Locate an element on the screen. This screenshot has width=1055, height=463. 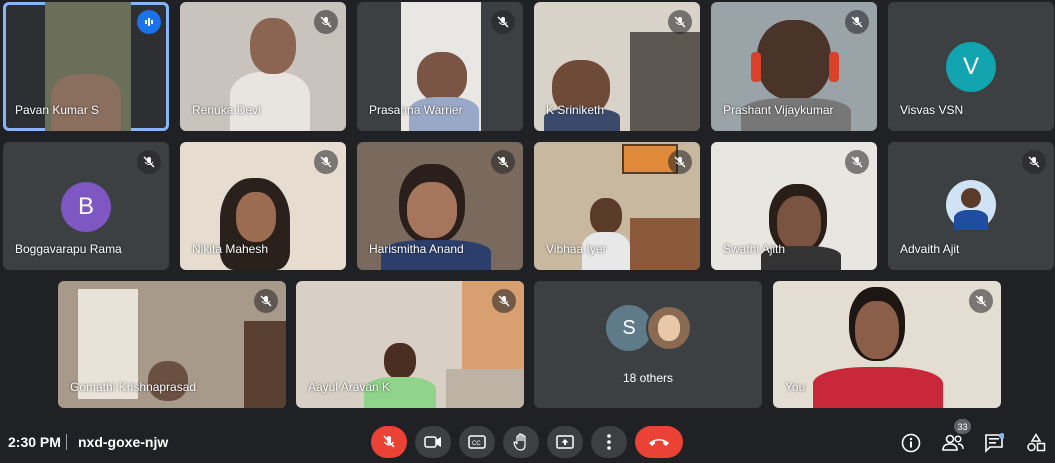
participant-tile: Pavan Kumar S is located at coordinates (86, 66).